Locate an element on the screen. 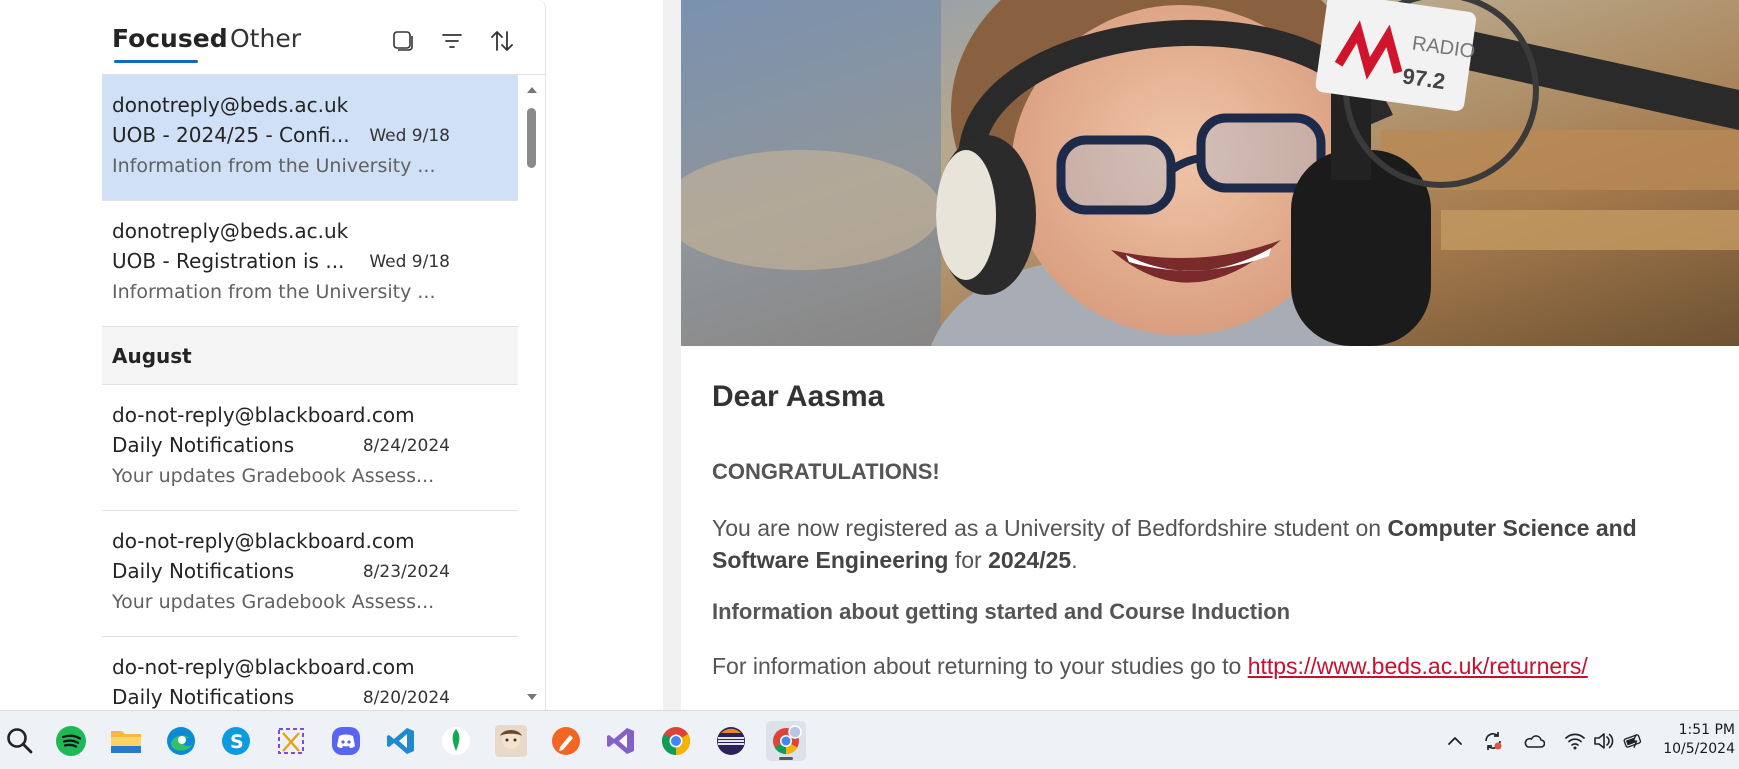 This screenshot has width=1739, height=769. taskbar: S 1:51 PM 10/5/2024 is located at coordinates (869, 739).